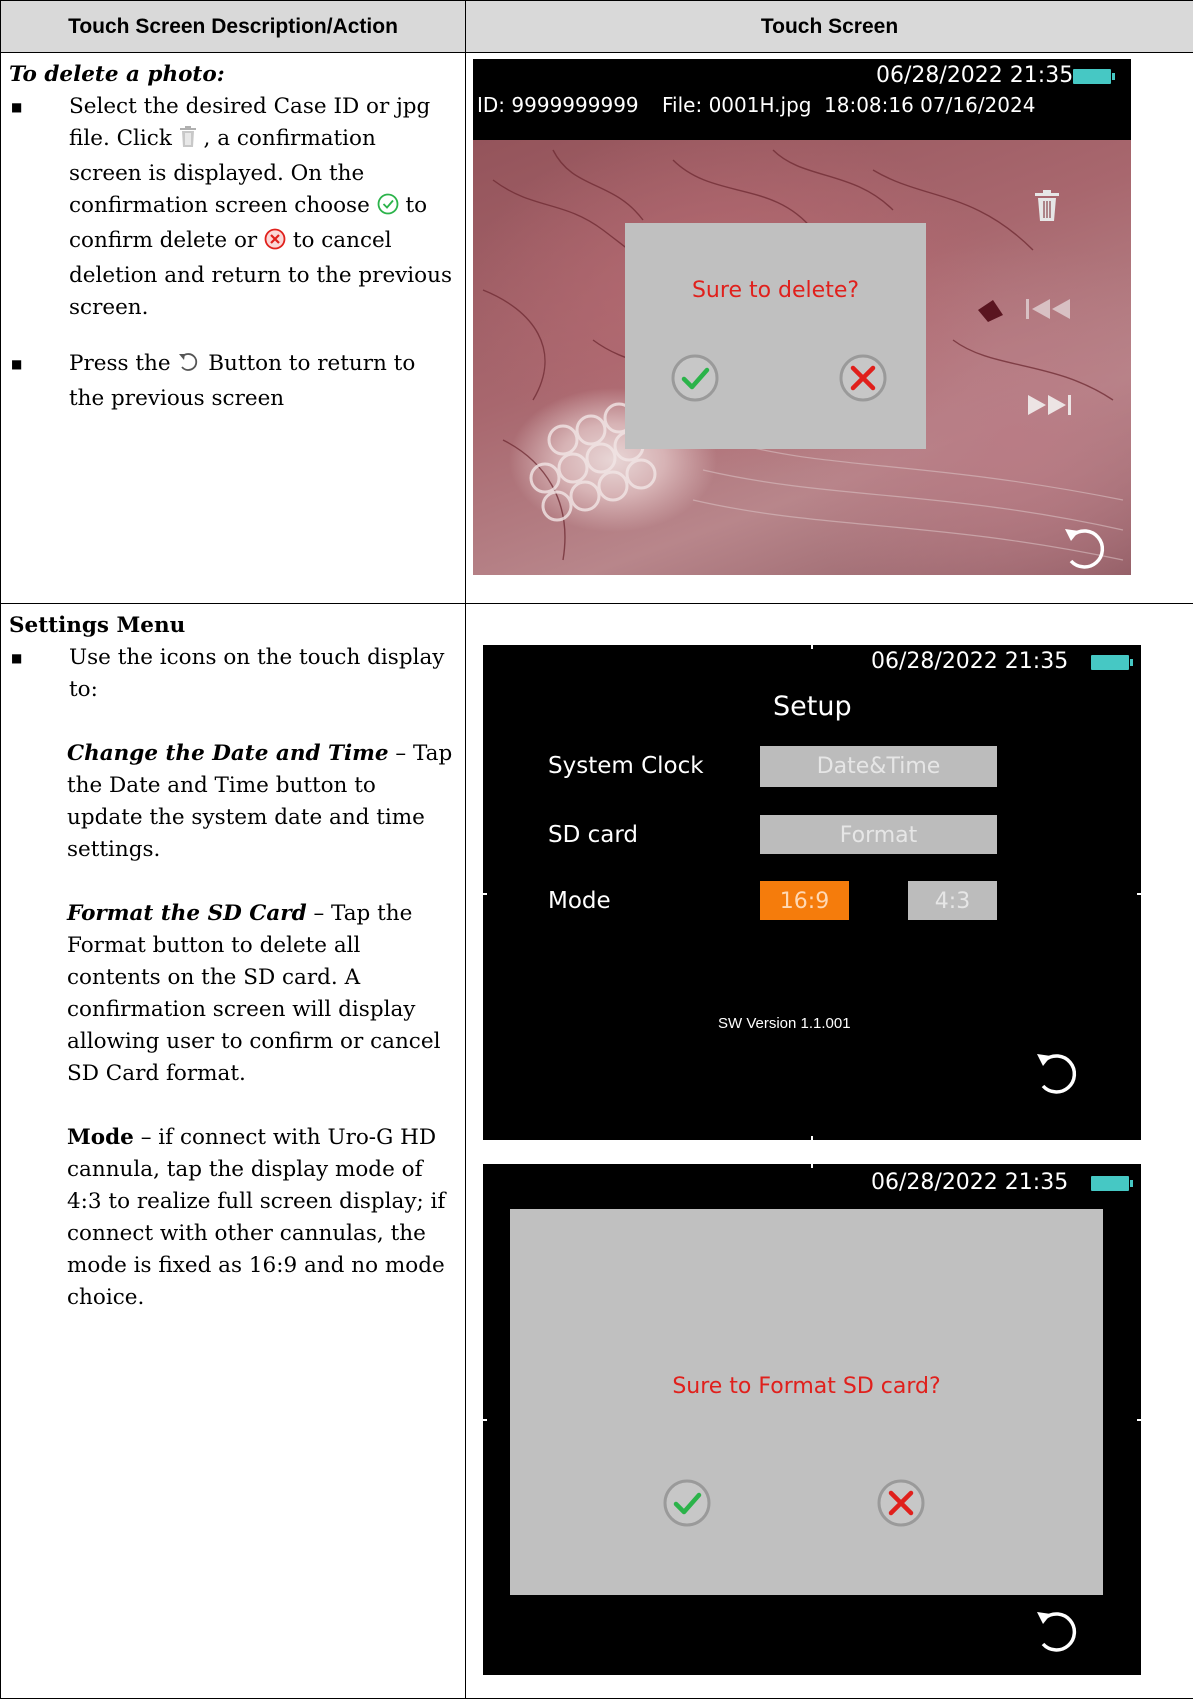  I want to click on format-confirm-message: Sure to Format SD card?, so click(806, 1386).